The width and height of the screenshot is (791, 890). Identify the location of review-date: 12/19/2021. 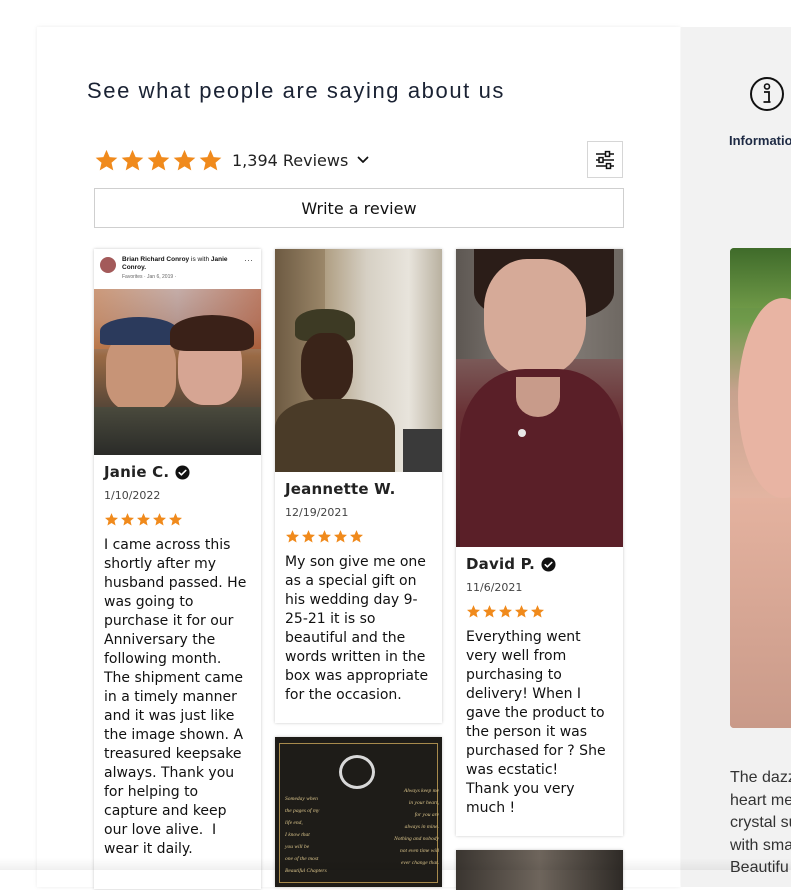
(317, 512).